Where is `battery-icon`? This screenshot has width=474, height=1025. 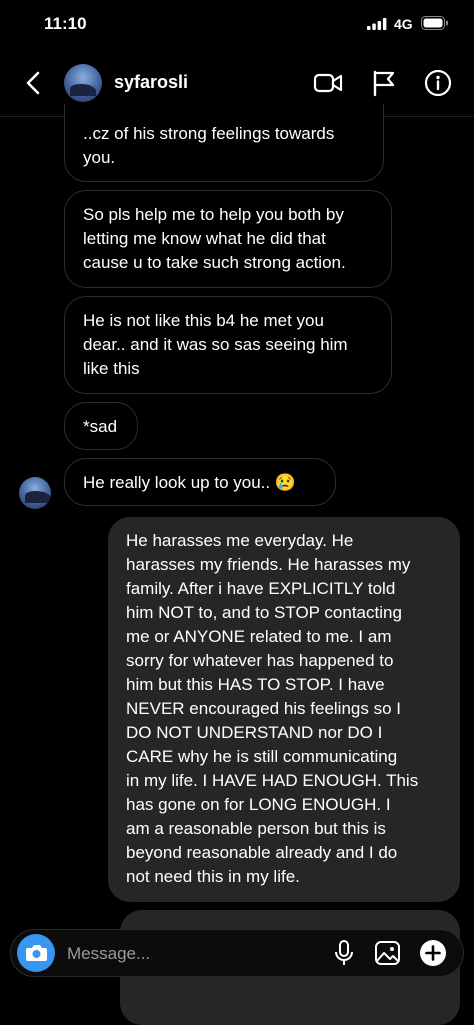 battery-icon is located at coordinates (434, 23).